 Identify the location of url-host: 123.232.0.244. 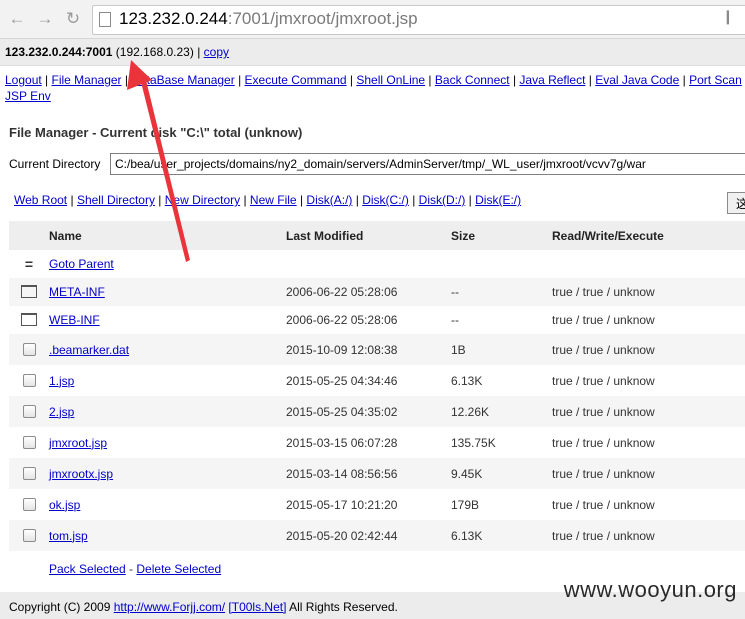
(173, 18).